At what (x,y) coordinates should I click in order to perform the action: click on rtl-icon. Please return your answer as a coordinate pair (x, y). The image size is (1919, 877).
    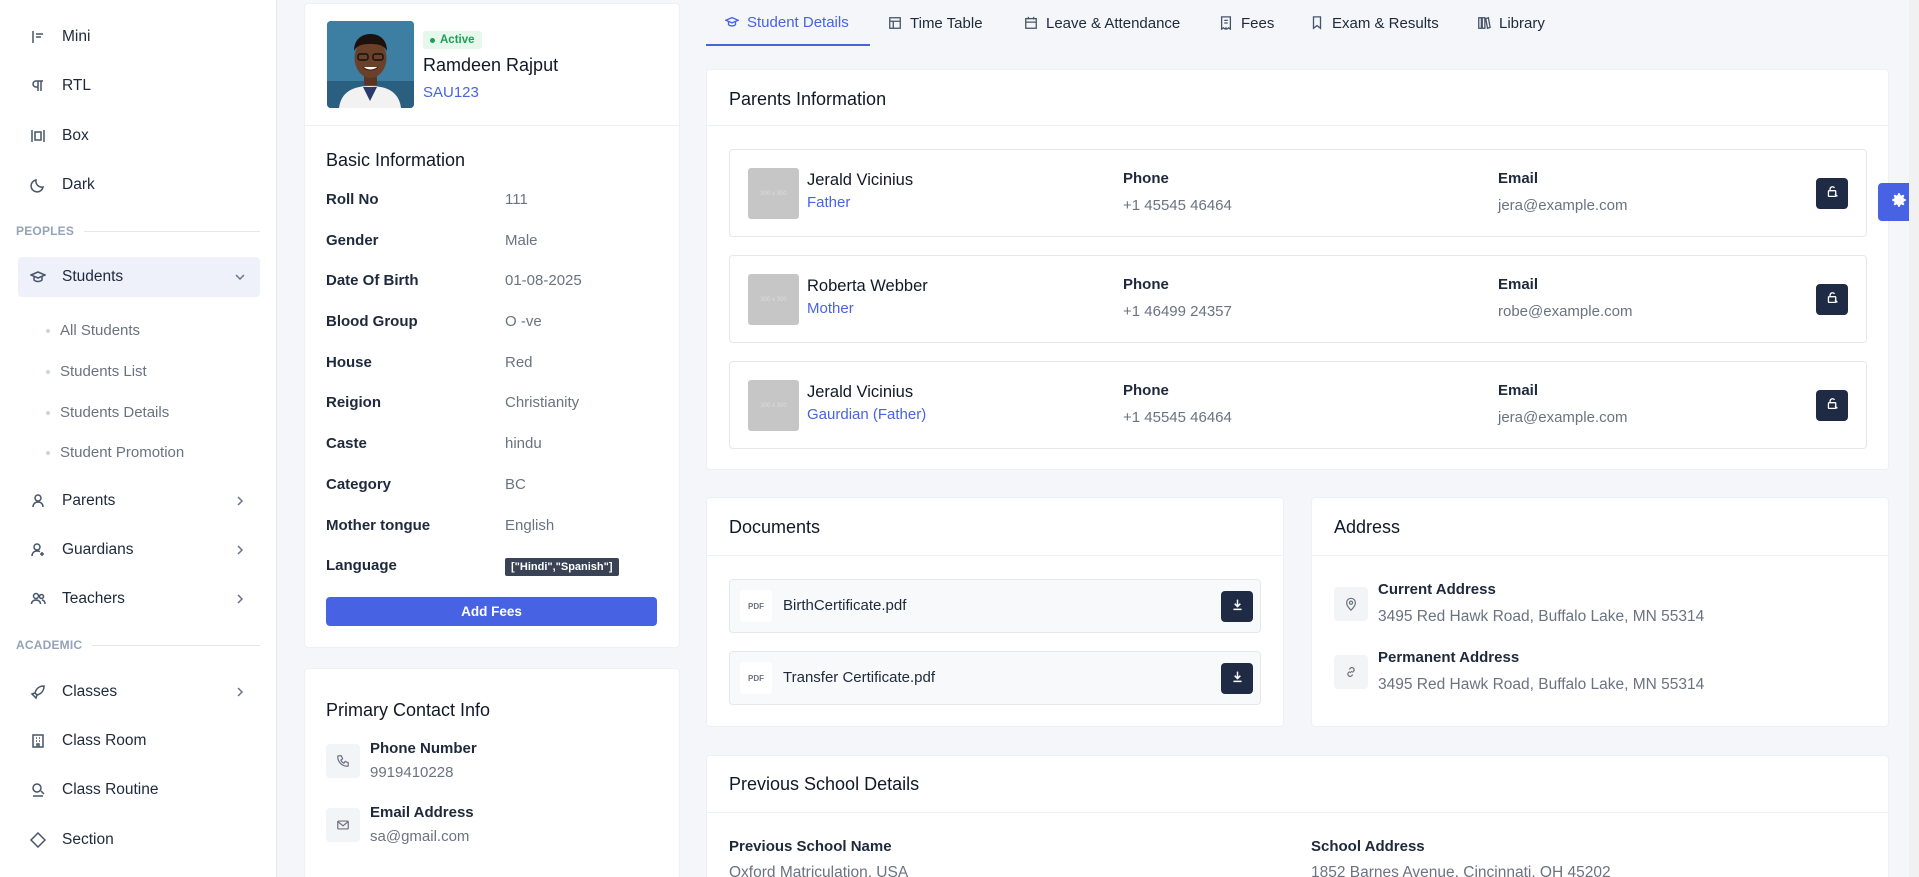
    Looking at the image, I should click on (38, 86).